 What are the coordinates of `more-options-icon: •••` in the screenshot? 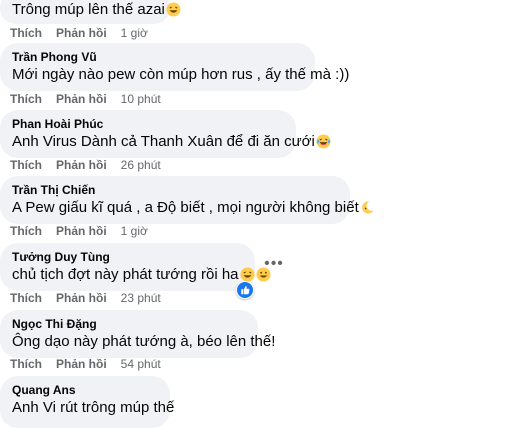 It's located at (274, 266).